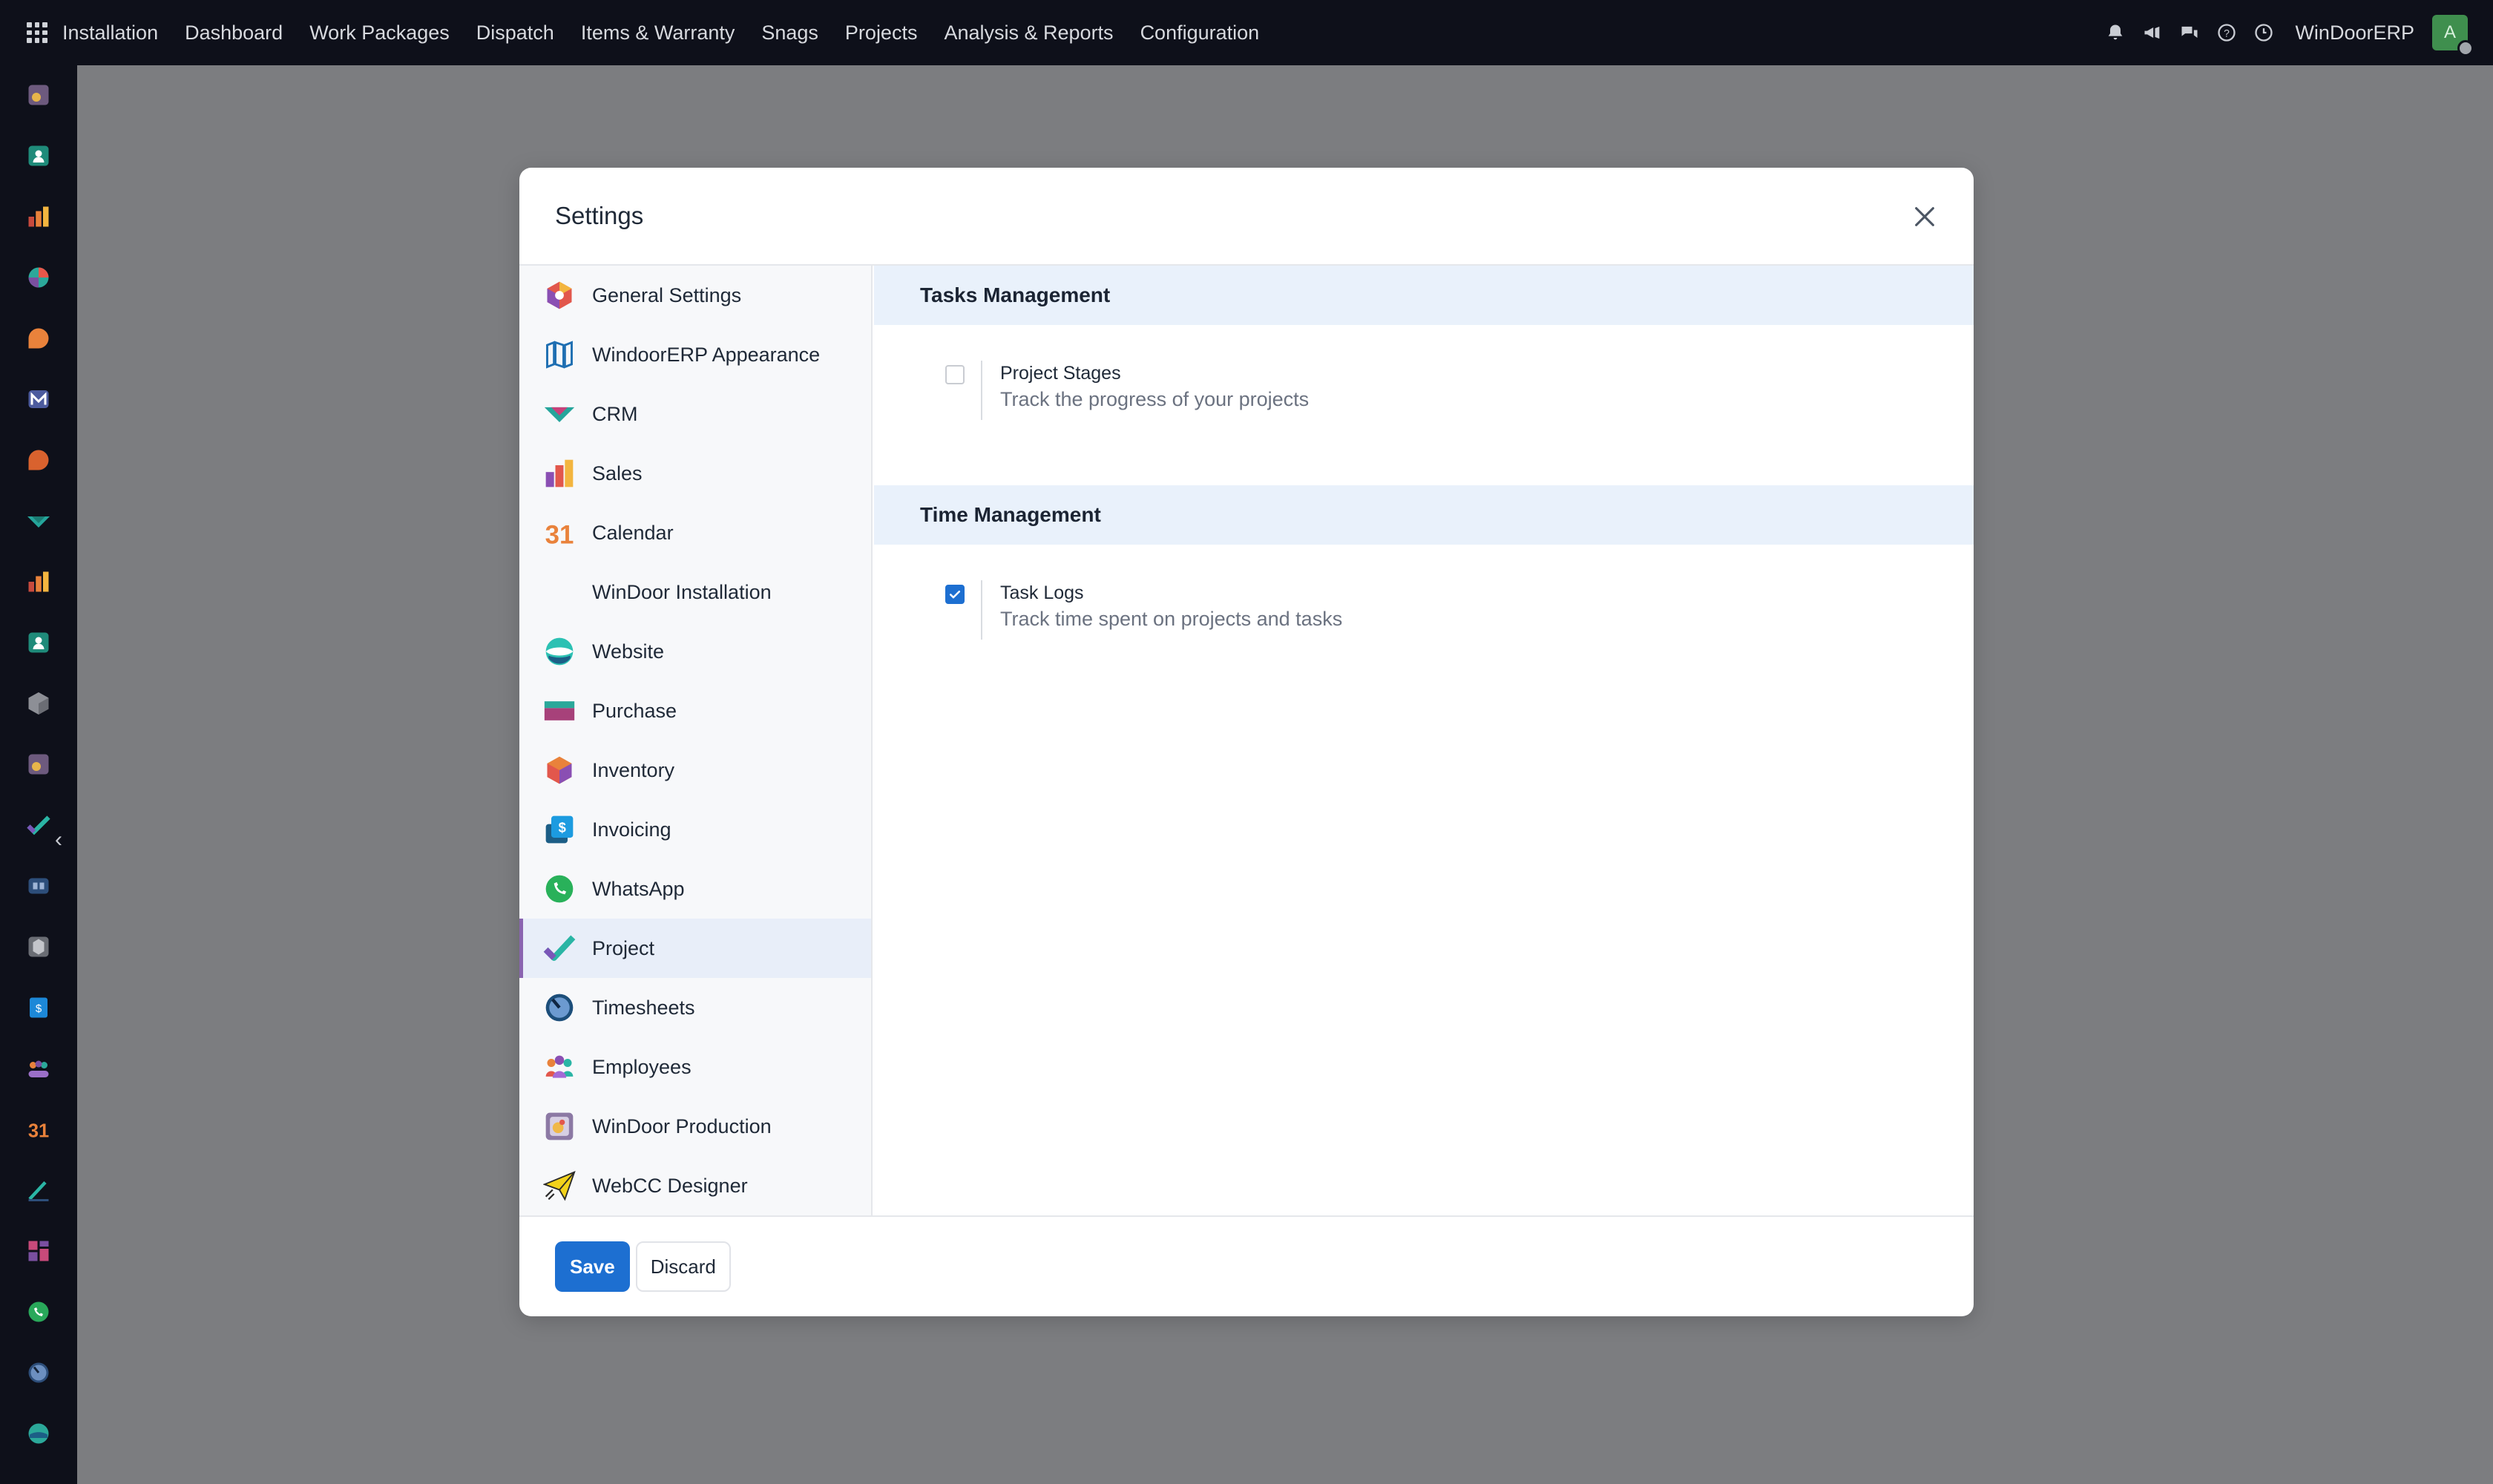  I want to click on menu-snags: Snags, so click(790, 33).